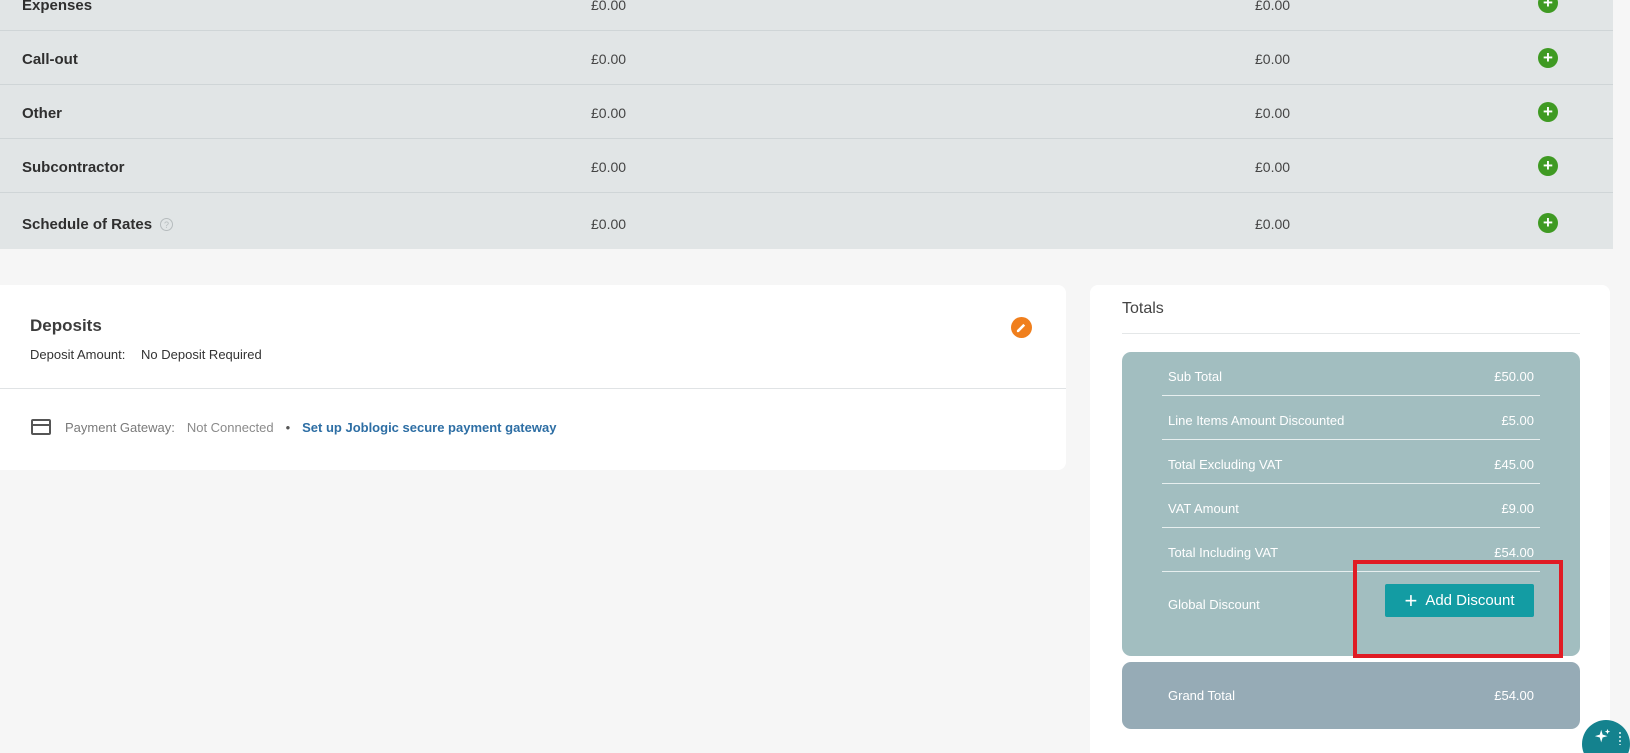 The image size is (1630, 753). I want to click on totals-label: Total Excluding VAT, so click(1225, 464).